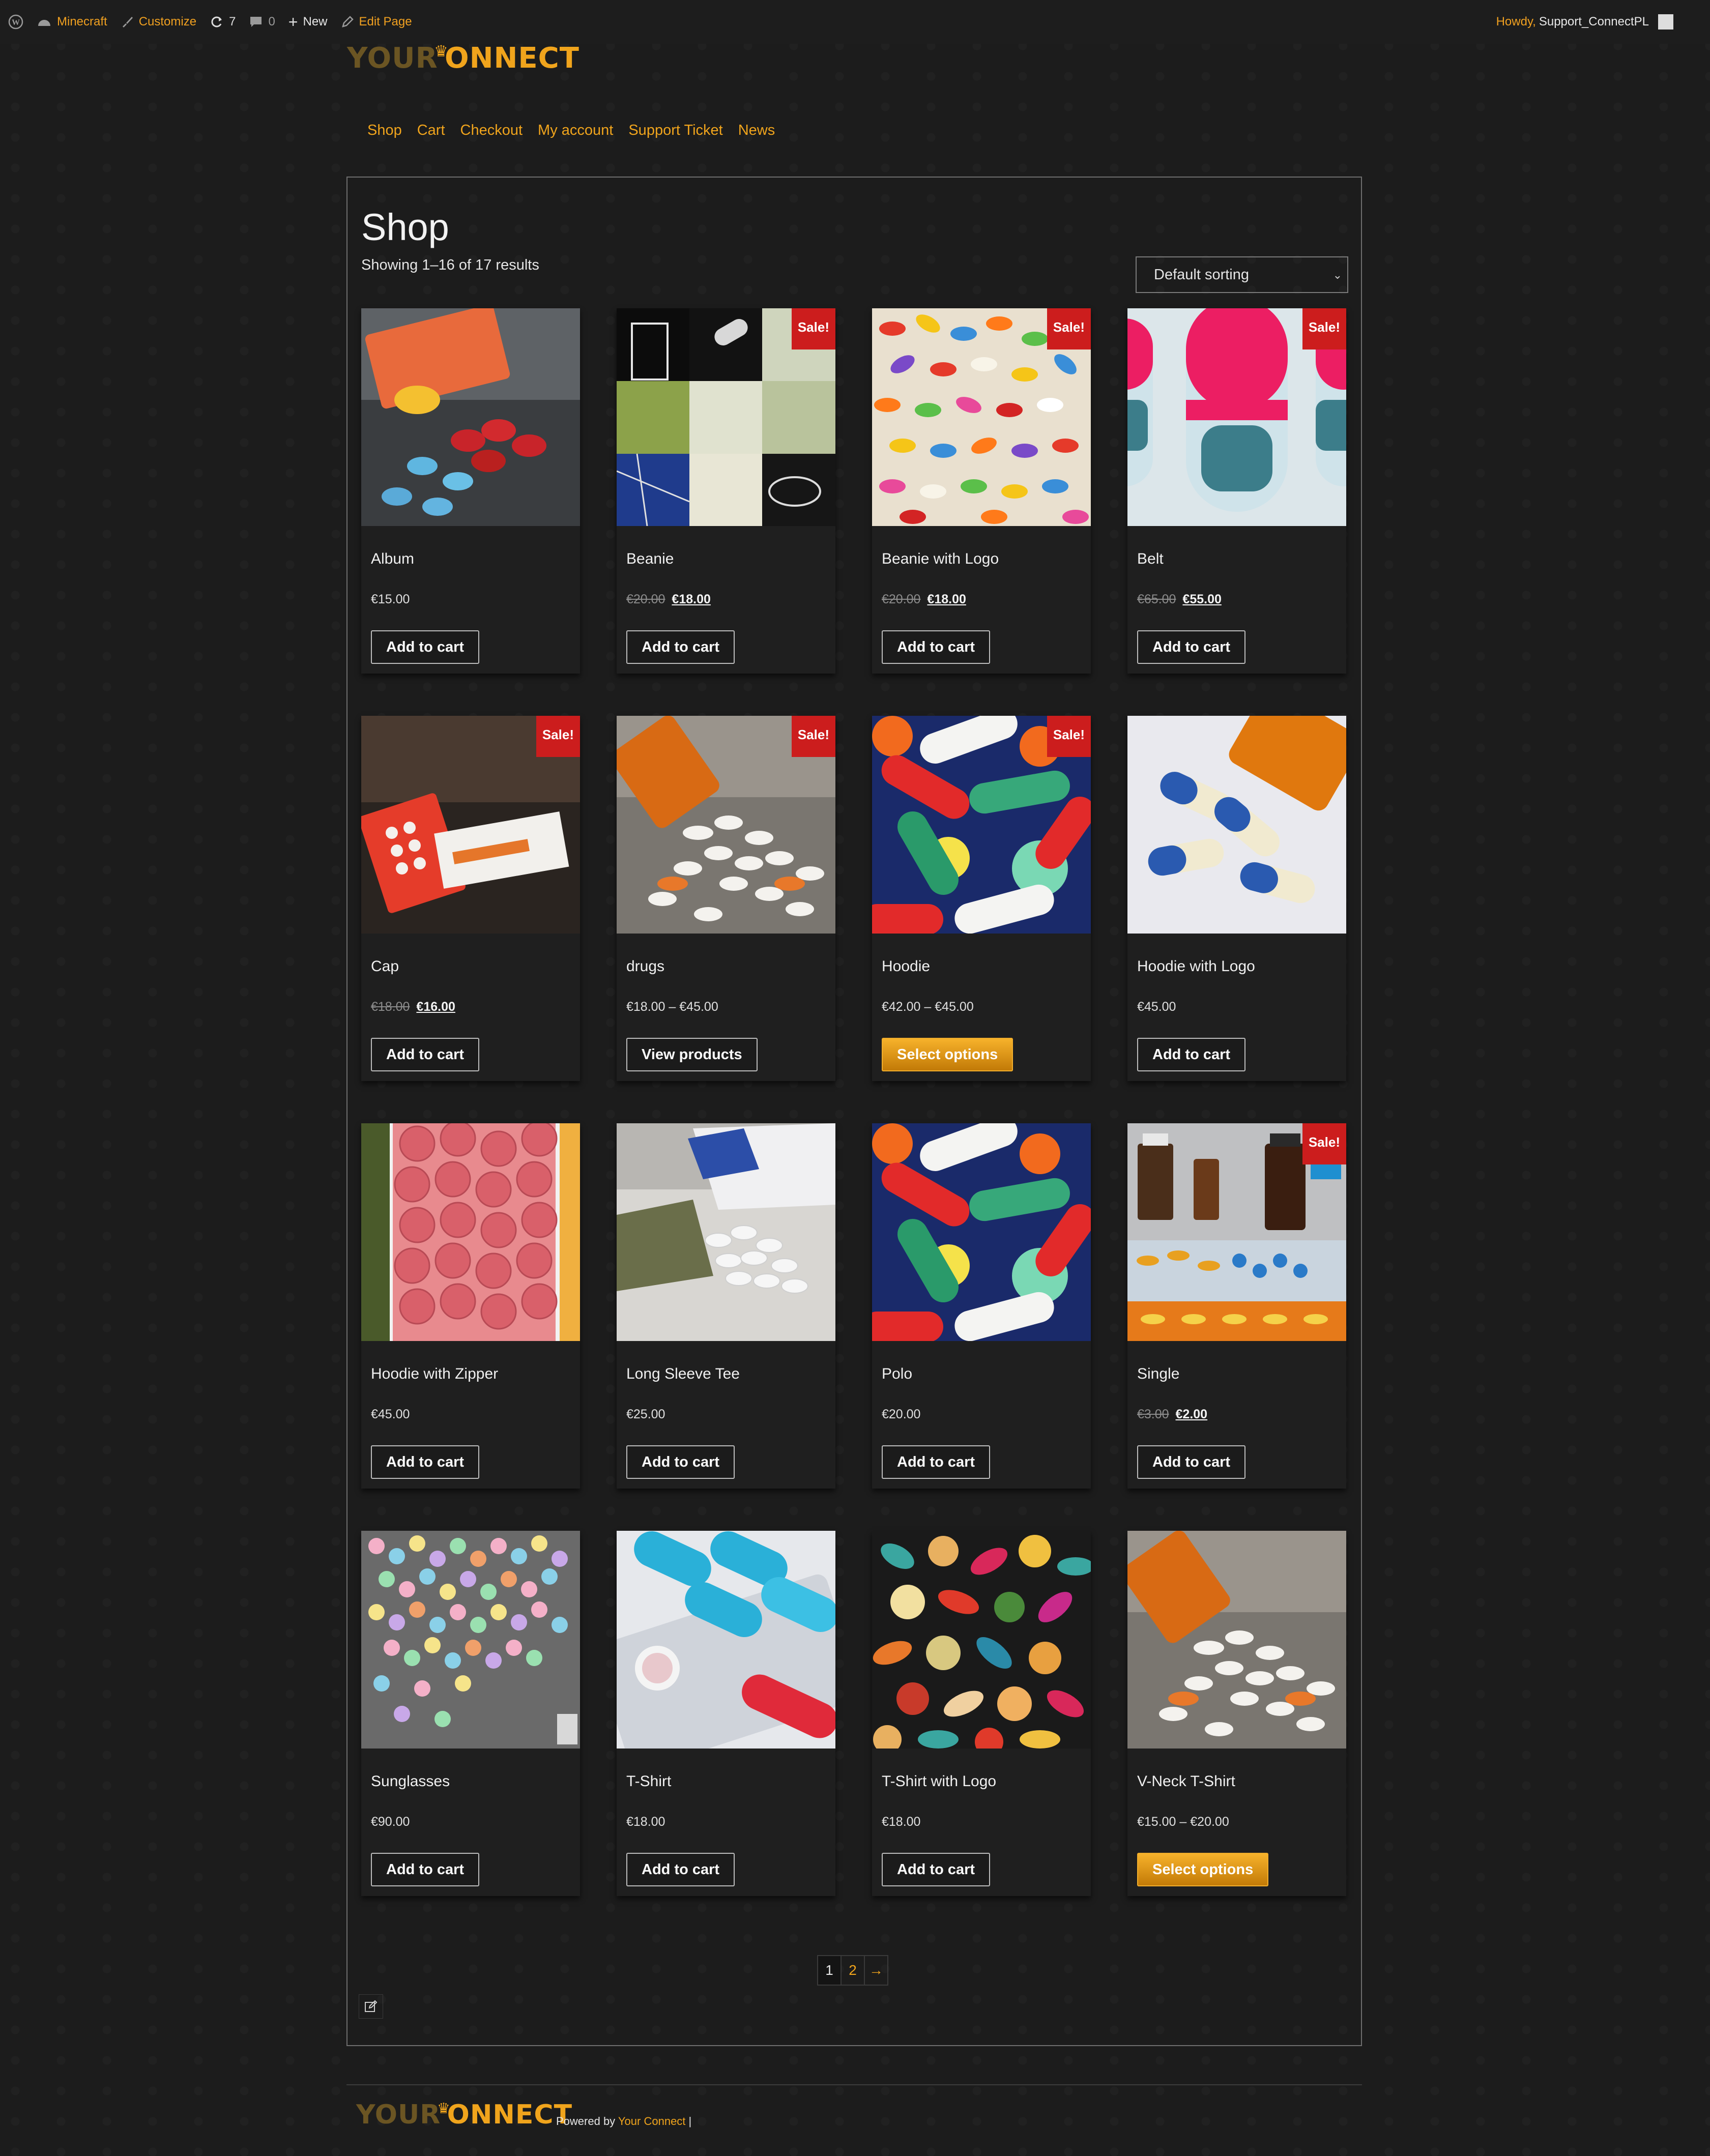 Image resolution: width=1710 pixels, height=2156 pixels. I want to click on howdy-text: Howdy,, so click(1516, 22).